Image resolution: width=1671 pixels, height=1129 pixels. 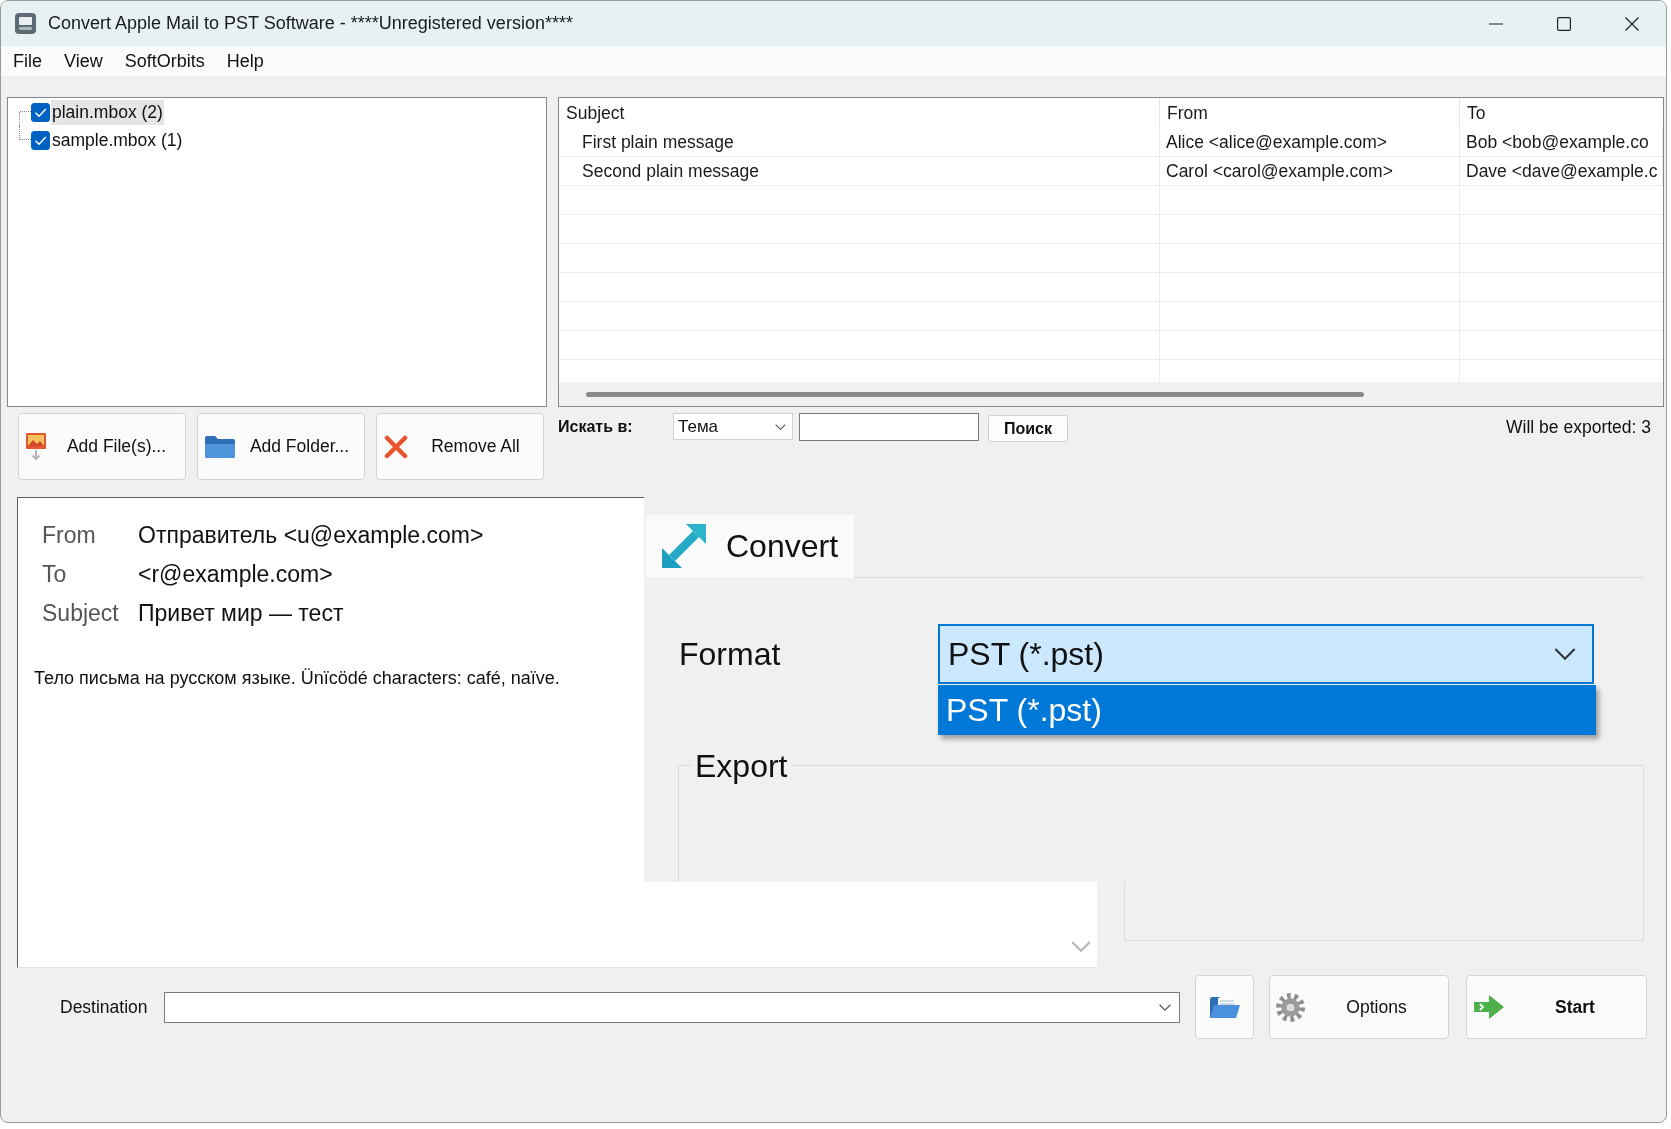 I want to click on export-count: Will be exported: 3, so click(x=1578, y=427).